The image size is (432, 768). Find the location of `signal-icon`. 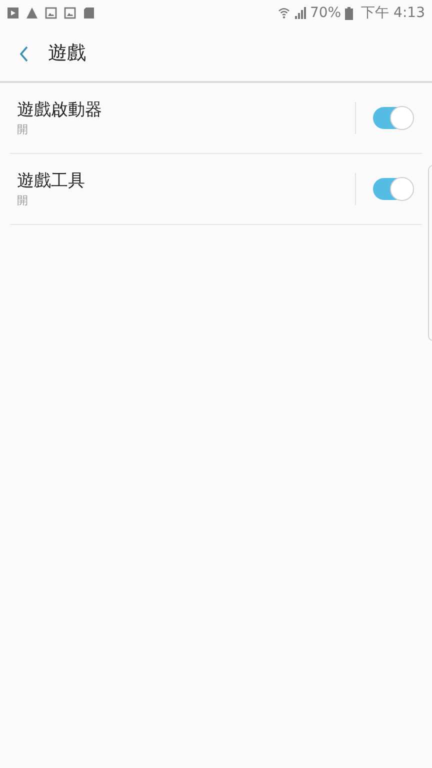

signal-icon is located at coordinates (300, 13).